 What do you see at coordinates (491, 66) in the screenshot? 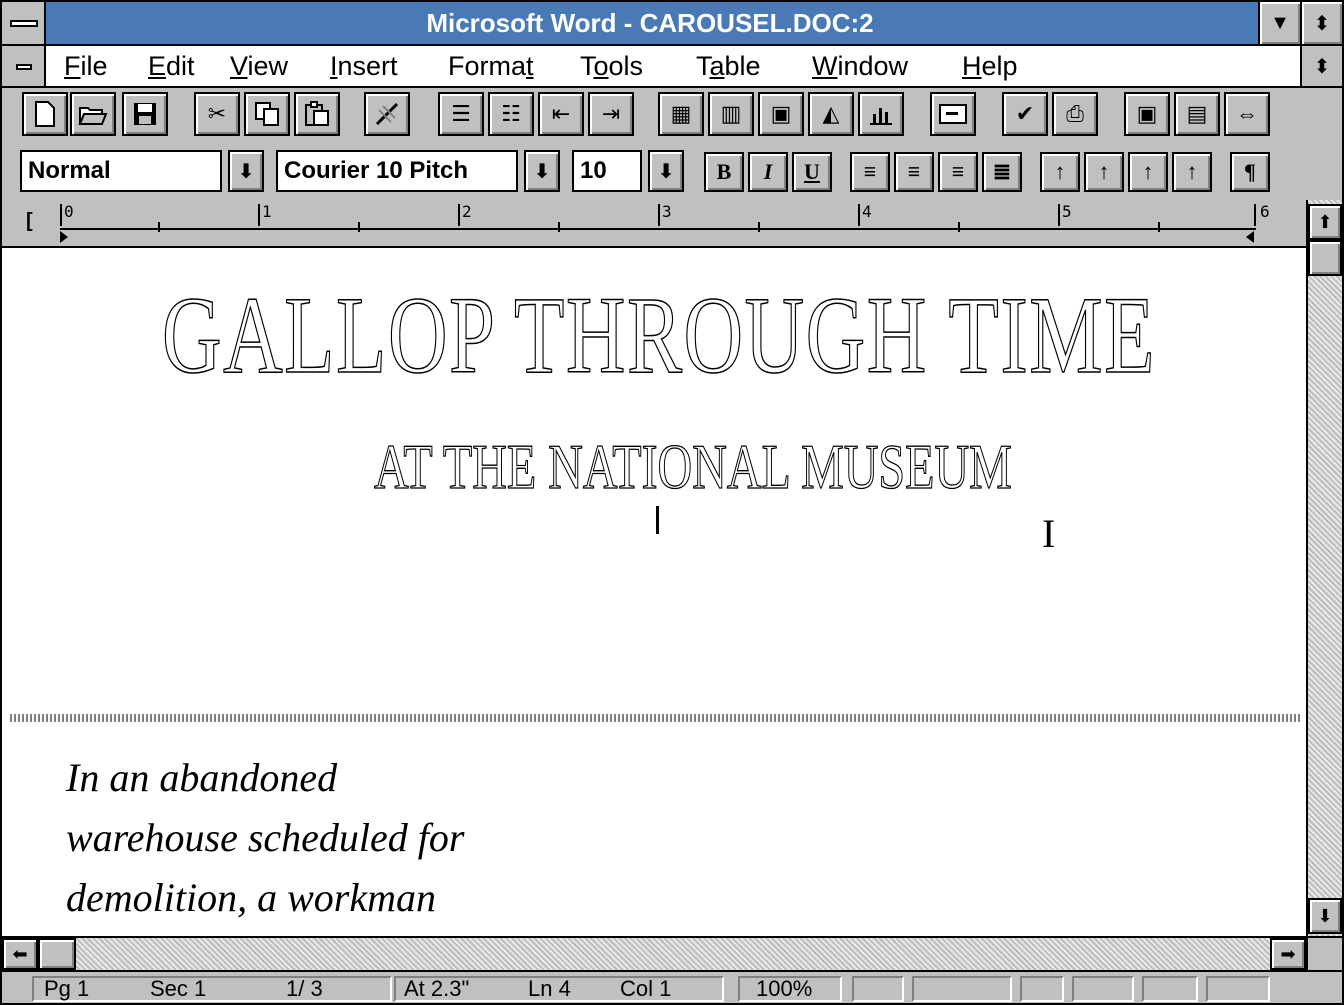
I see `menu-format: Format` at bounding box center [491, 66].